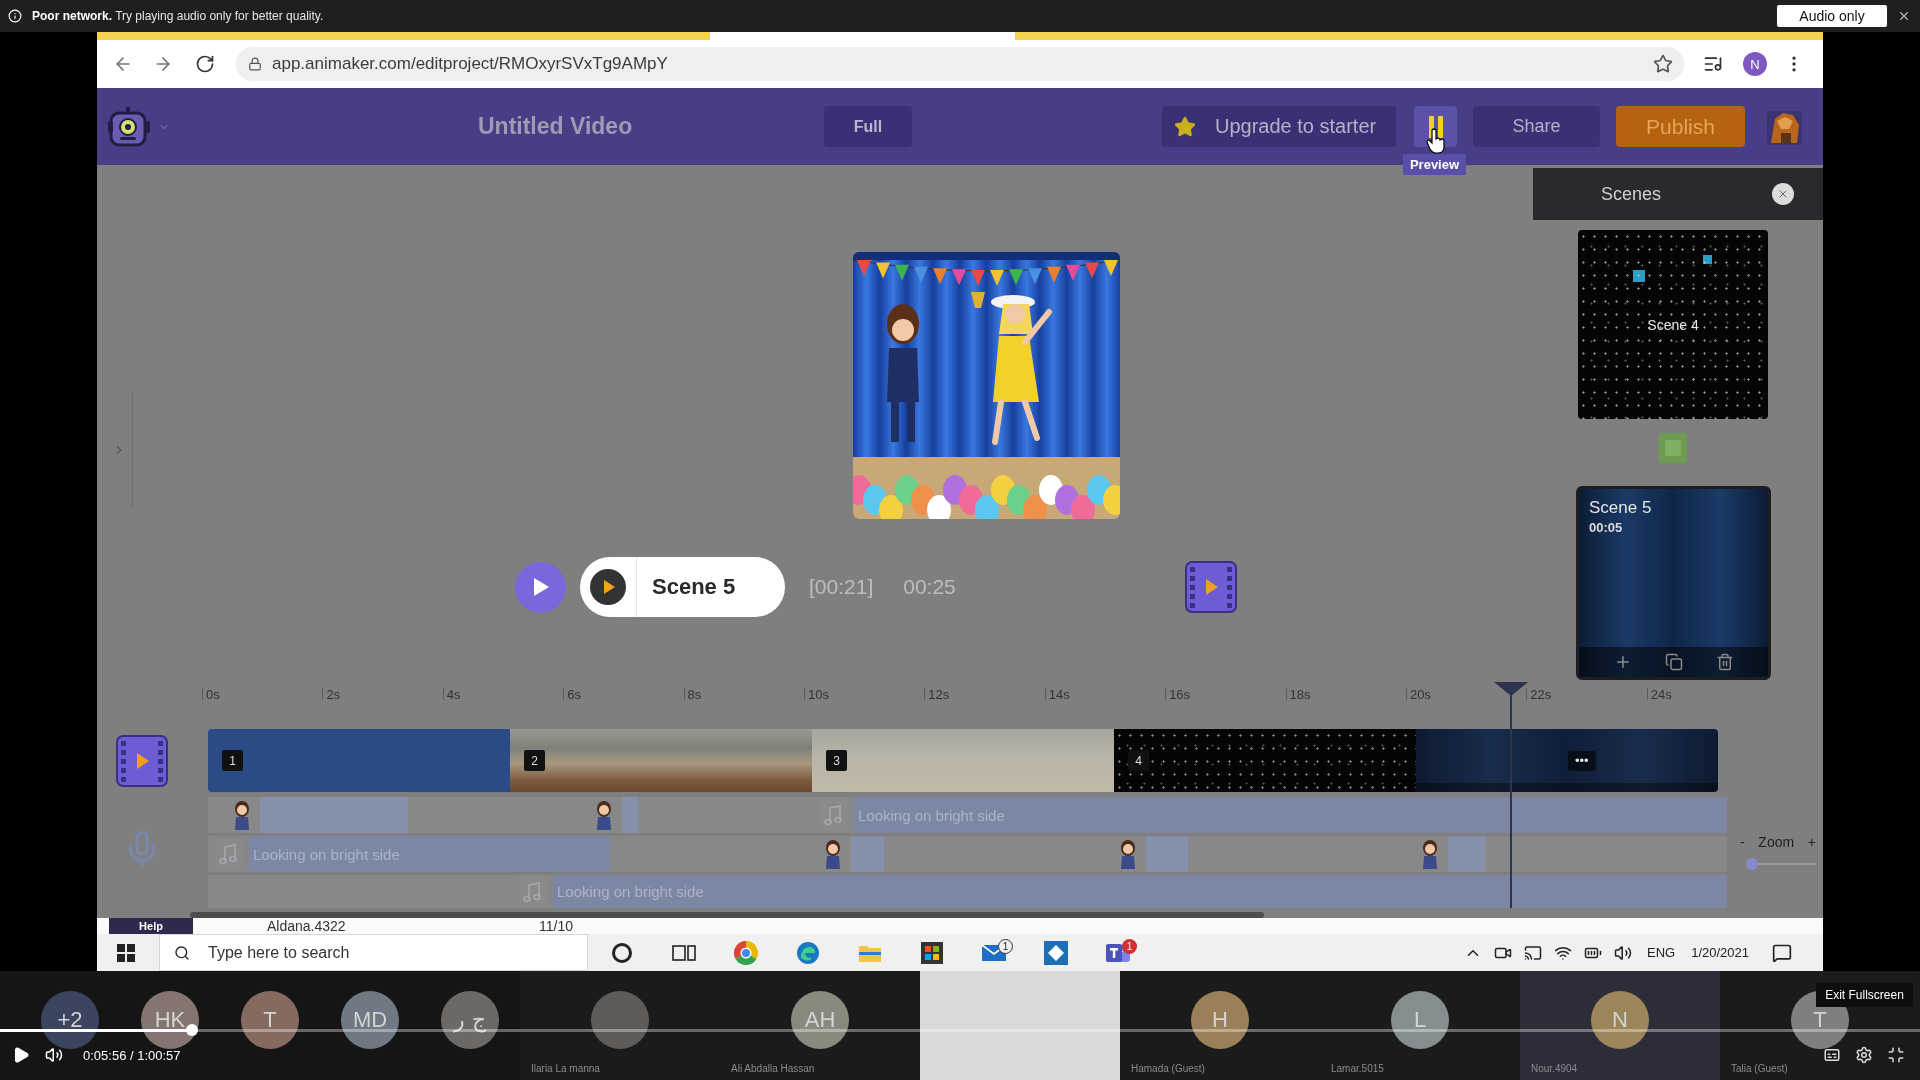 This screenshot has width=1920, height=1080. Describe the element at coordinates (1128, 854) in the screenshot. I see `character-icon` at that location.